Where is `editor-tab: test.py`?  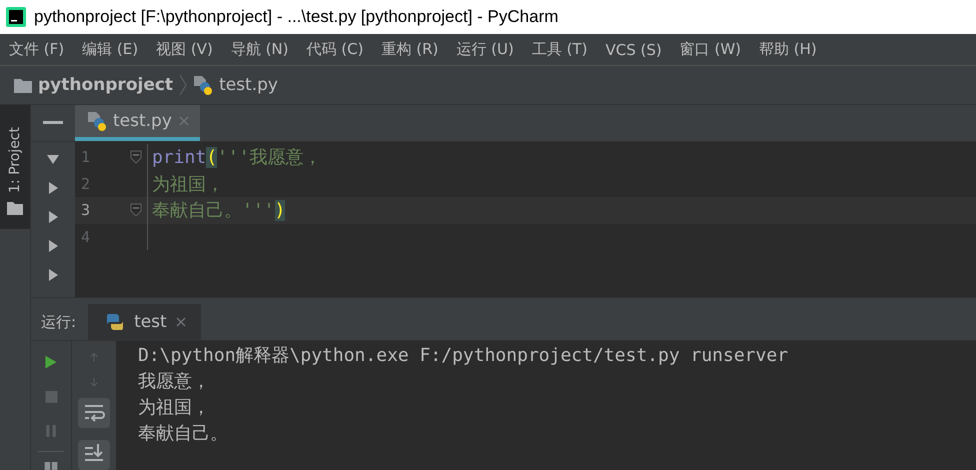 editor-tab: test.py is located at coordinates (137, 123).